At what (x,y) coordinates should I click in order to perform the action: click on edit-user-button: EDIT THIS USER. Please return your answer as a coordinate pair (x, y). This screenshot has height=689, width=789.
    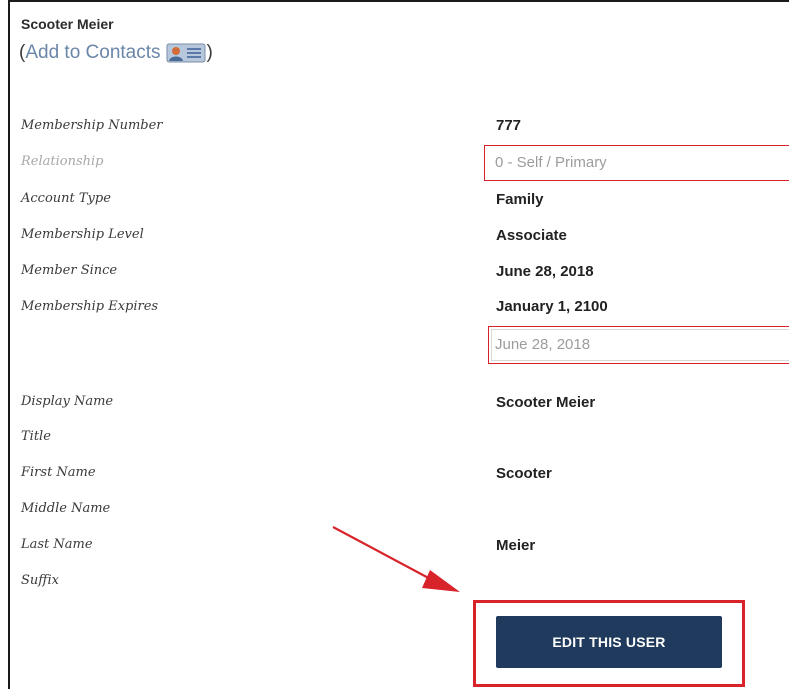
    Looking at the image, I should click on (609, 642).